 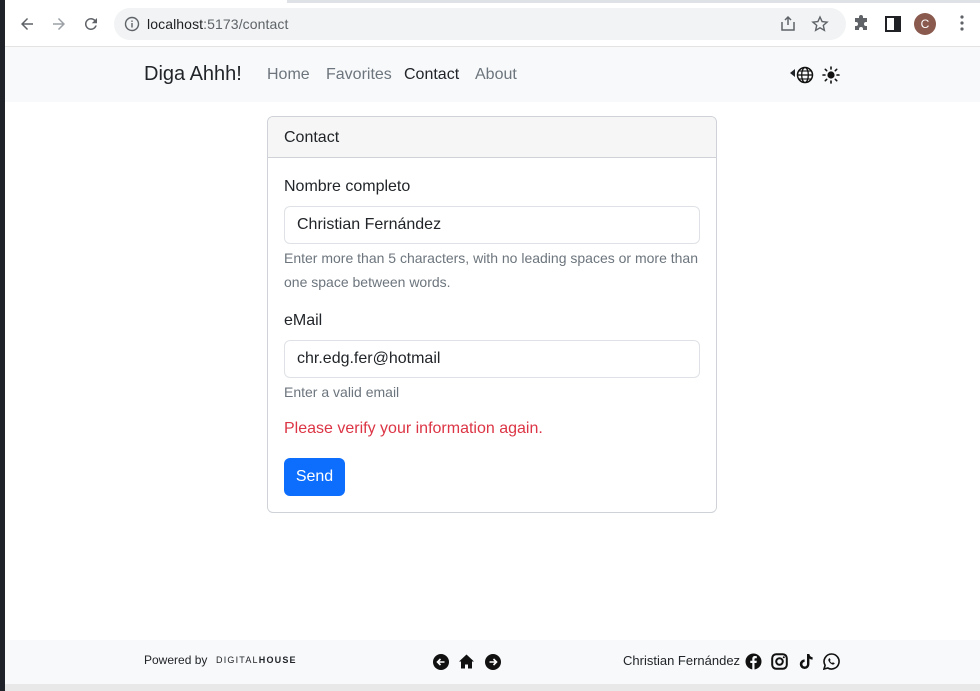 I want to click on author-name: Christian Fernández, so click(x=682, y=660).